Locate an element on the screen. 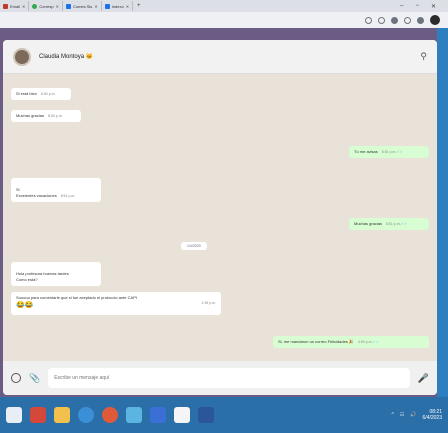 This screenshot has height=433, width=448. clock: 08:21 6/4/2023 is located at coordinates (432, 415).